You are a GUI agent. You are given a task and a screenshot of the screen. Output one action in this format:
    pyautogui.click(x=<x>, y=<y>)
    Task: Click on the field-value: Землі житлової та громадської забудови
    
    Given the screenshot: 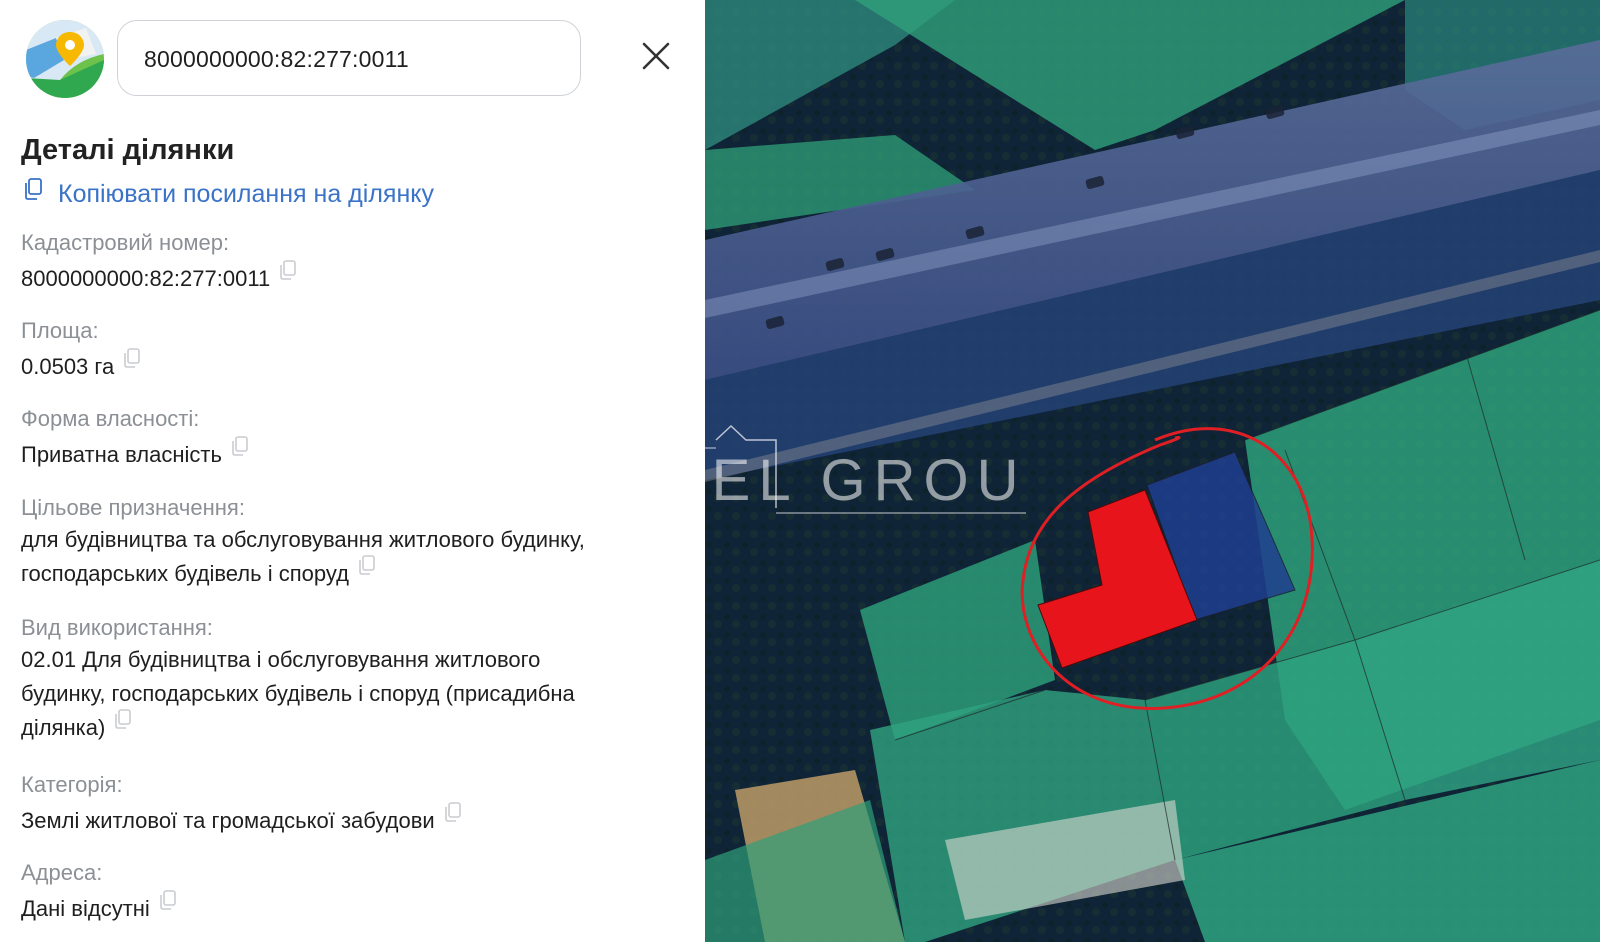 What is the action you would take?
    pyautogui.click(x=228, y=820)
    